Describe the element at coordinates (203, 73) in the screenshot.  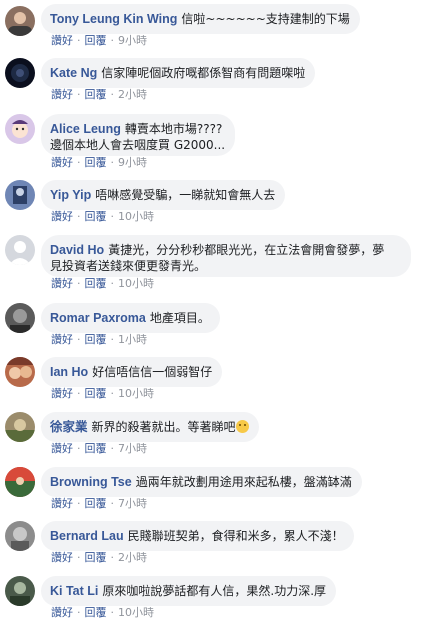
I see `comment-text: 信家陣呢個政府嘅都係智商有問題㗎啦` at that location.